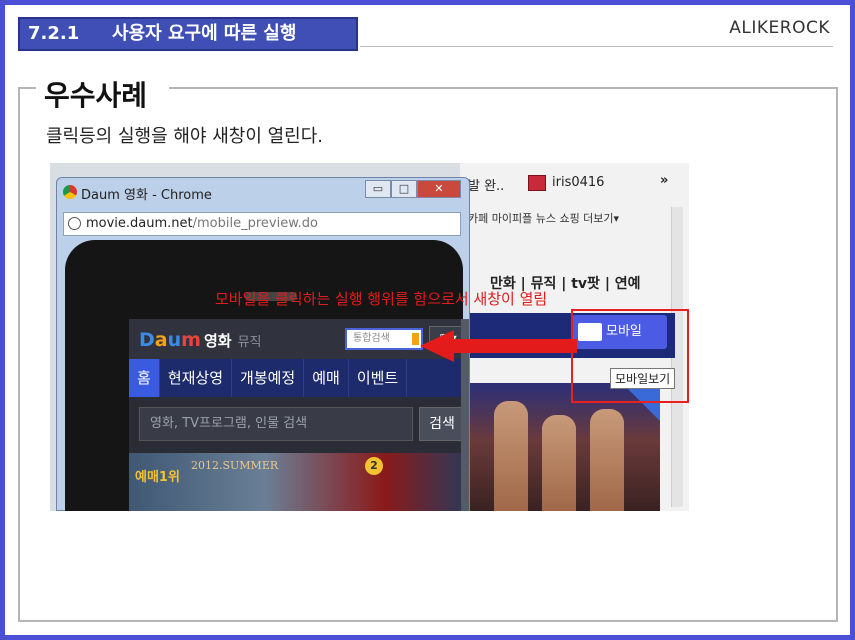 Image resolution: width=855 pixels, height=640 pixels. Describe the element at coordinates (664, 180) in the screenshot. I see `more-tabs-icon: »` at that location.